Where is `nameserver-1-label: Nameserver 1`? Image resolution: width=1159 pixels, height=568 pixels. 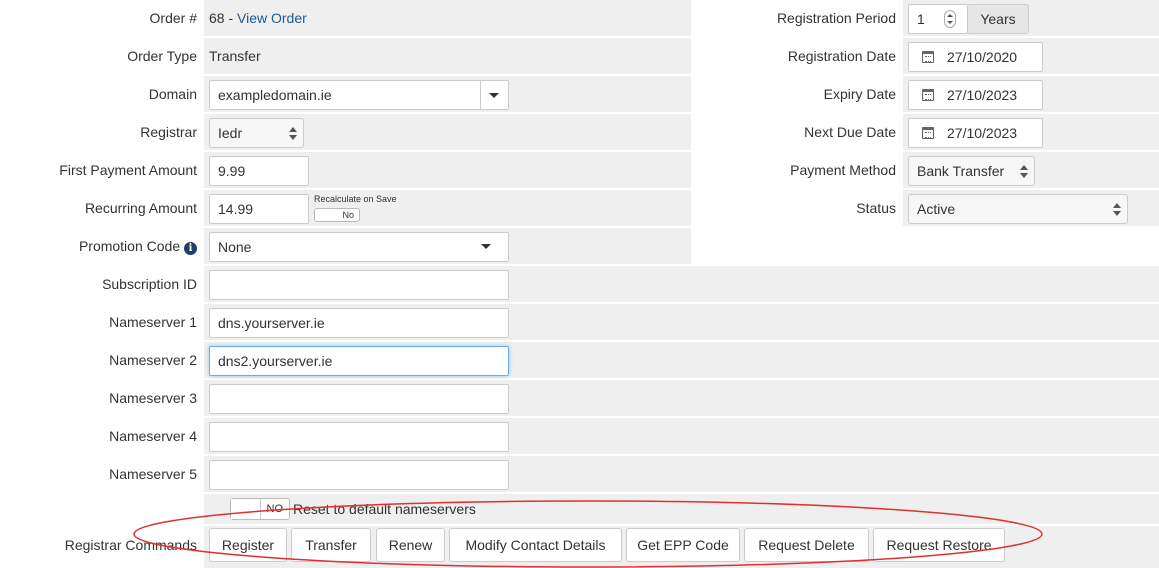 nameserver-1-label: Nameserver 1 is located at coordinates (153, 322).